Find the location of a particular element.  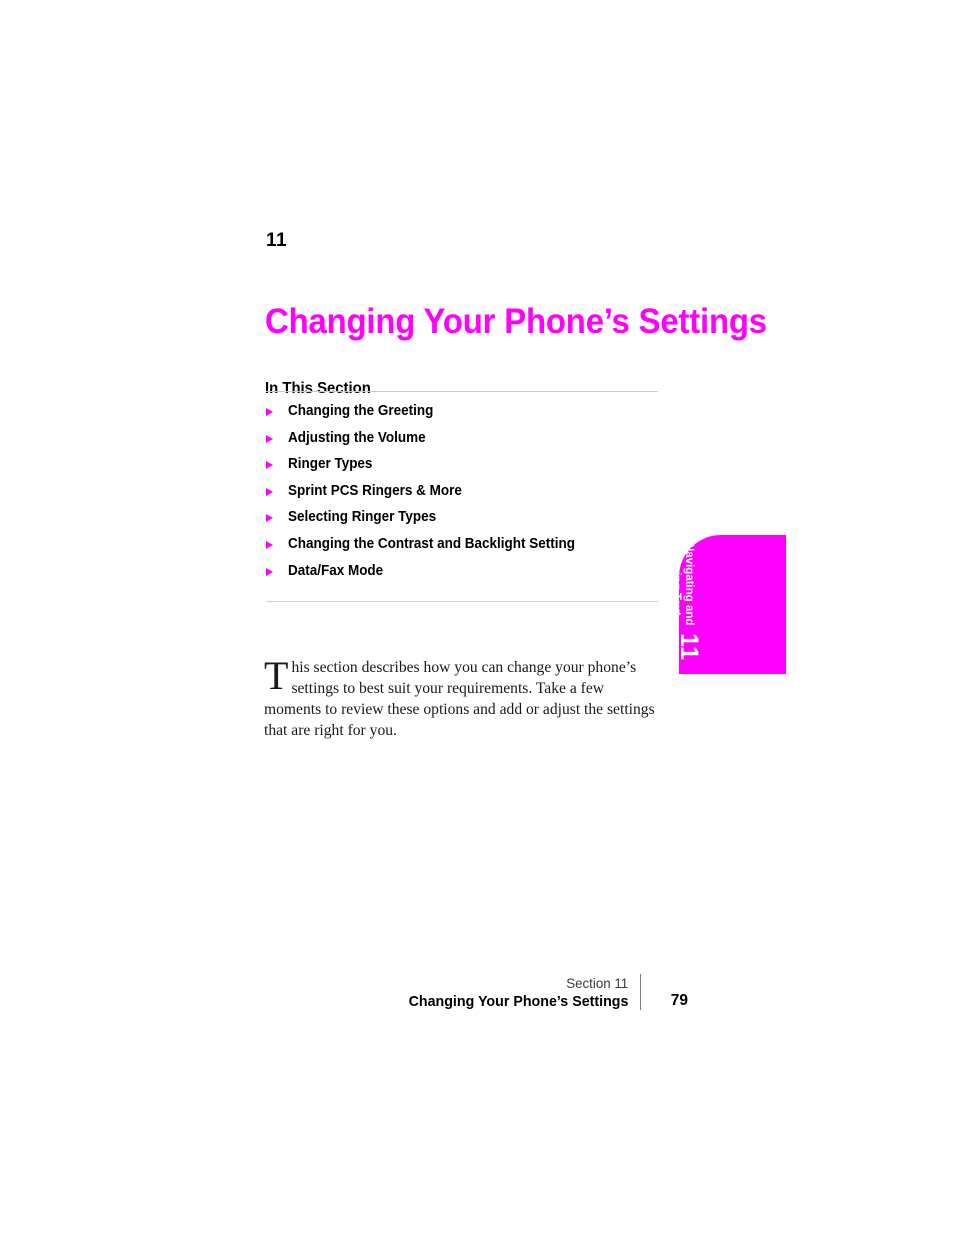

divider-top is located at coordinates (462, 391).